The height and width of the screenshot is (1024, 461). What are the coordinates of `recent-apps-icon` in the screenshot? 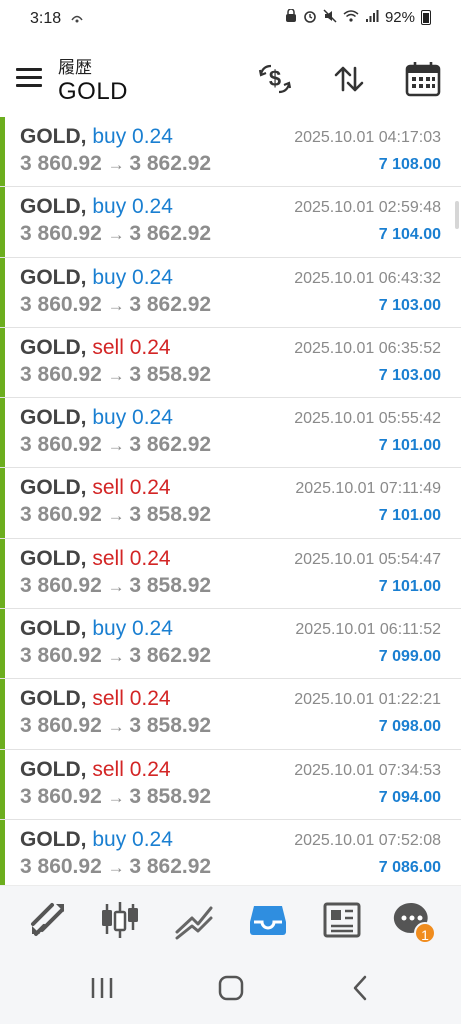 It's located at (102, 988).